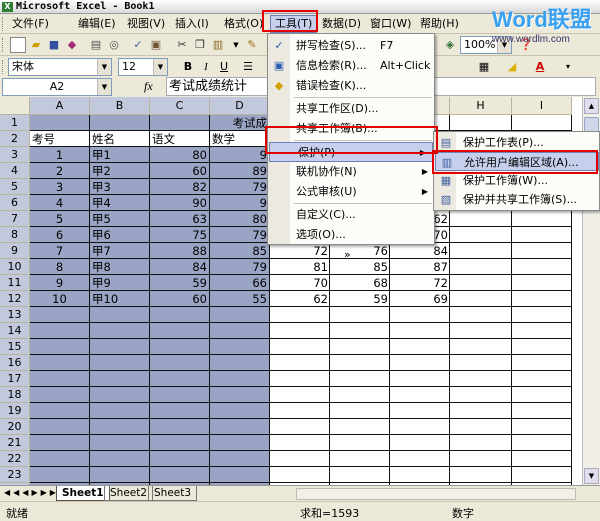 The width and height of the screenshot is (600, 521). Describe the element at coordinates (180, 155) in the screenshot. I see `grid-cell: 80` at that location.